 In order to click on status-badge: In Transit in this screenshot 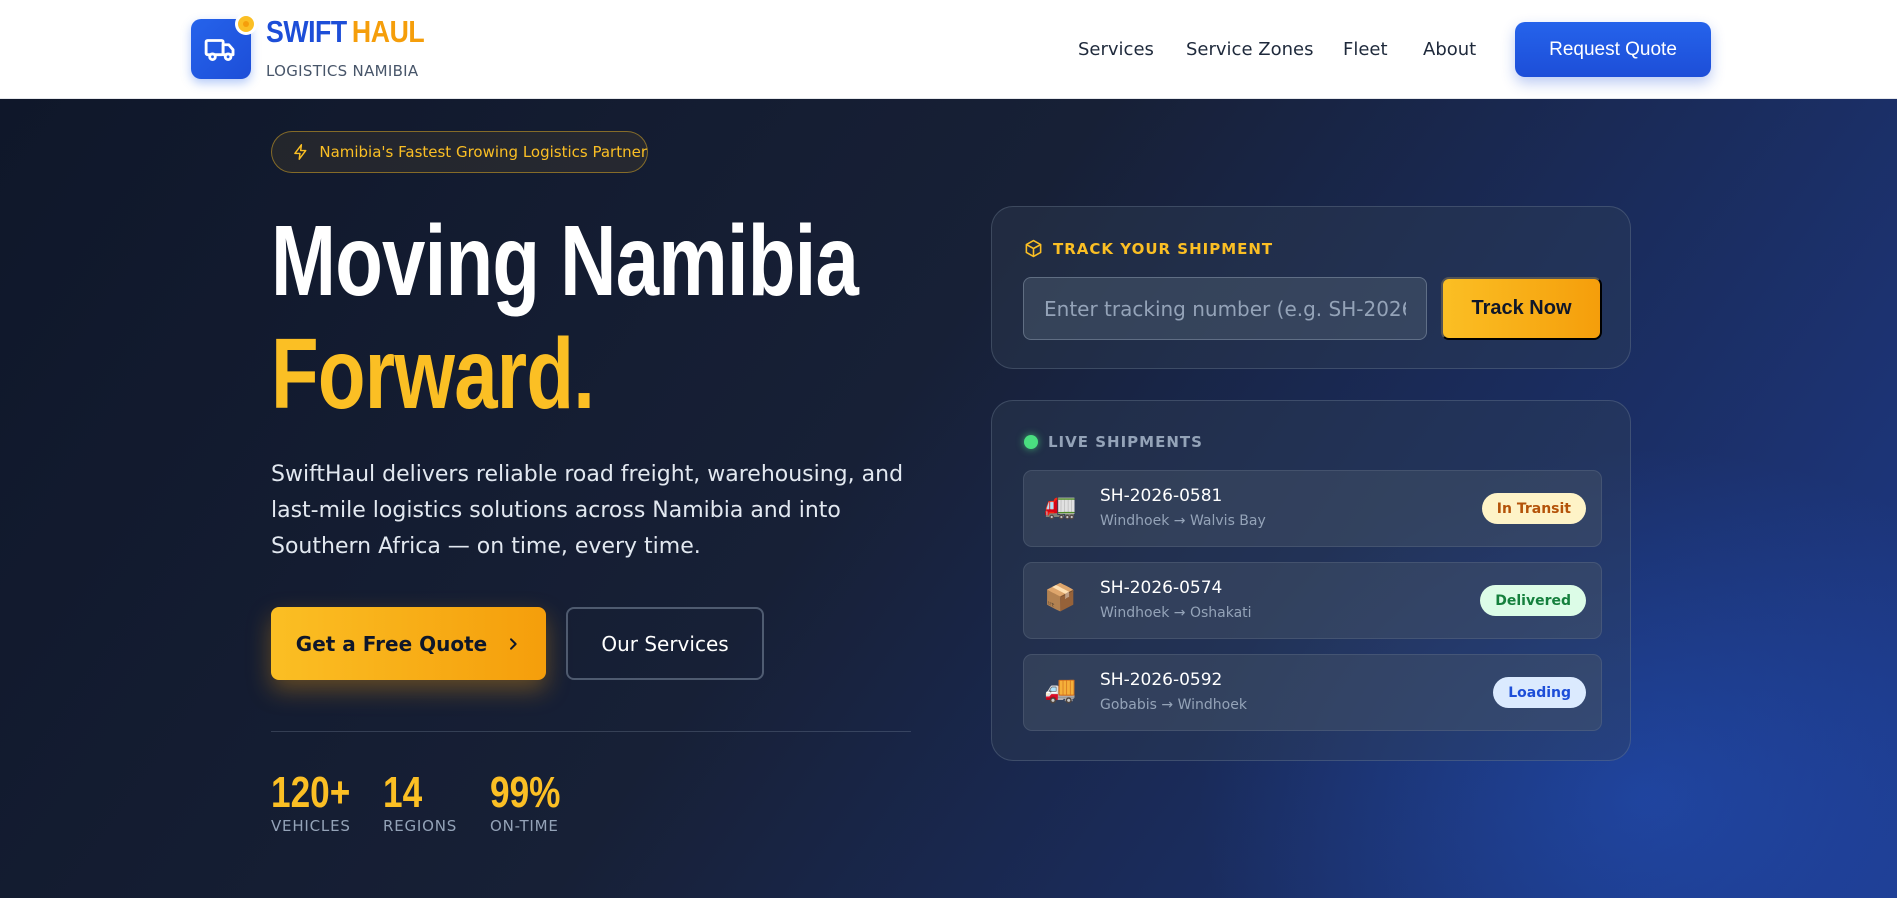, I will do `click(1533, 508)`.